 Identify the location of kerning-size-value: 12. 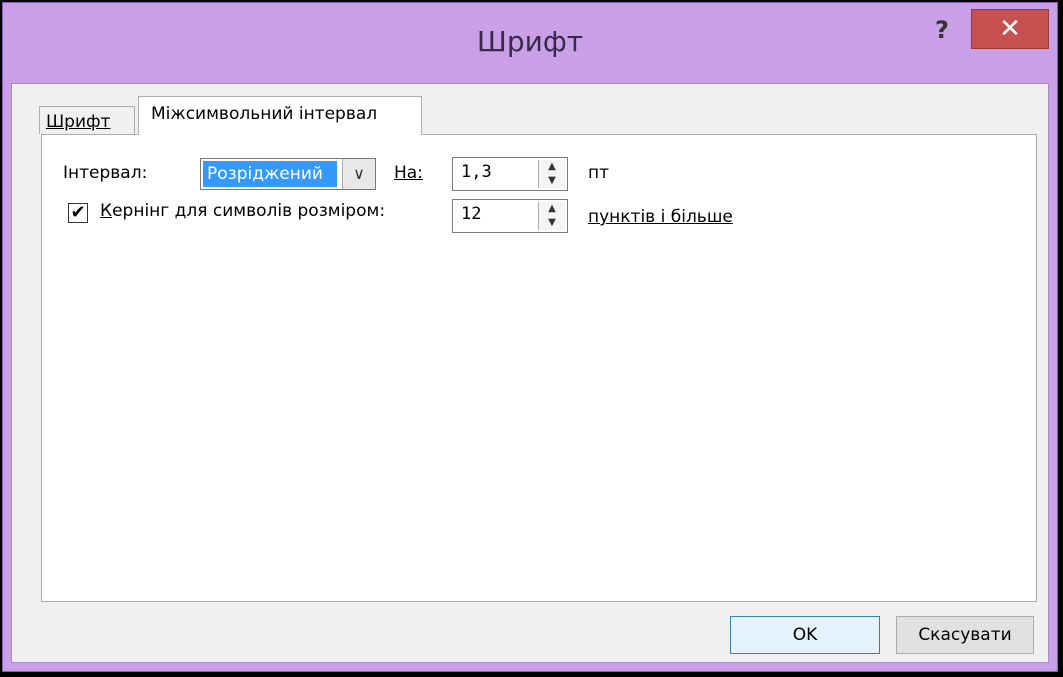
(471, 214).